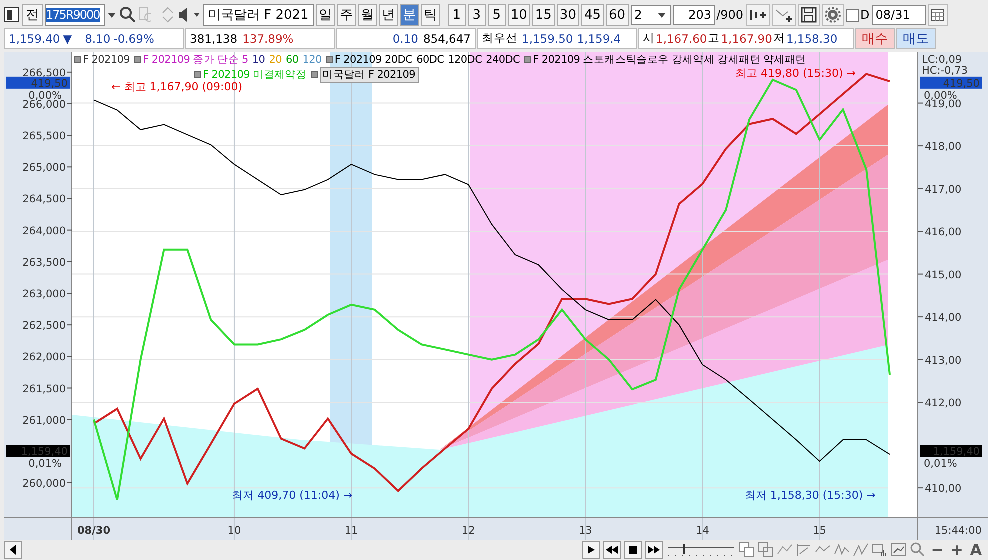 The width and height of the screenshot is (988, 560). Describe the element at coordinates (865, 15) in the screenshot. I see `checkbox-label: D` at that location.